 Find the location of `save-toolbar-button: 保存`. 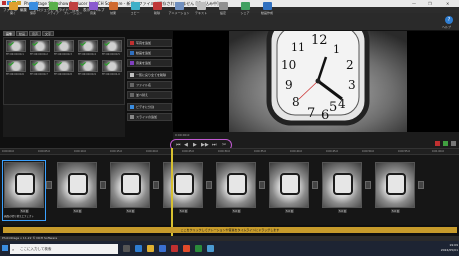

save-toolbar-button: 保存 is located at coordinates (33, 9).